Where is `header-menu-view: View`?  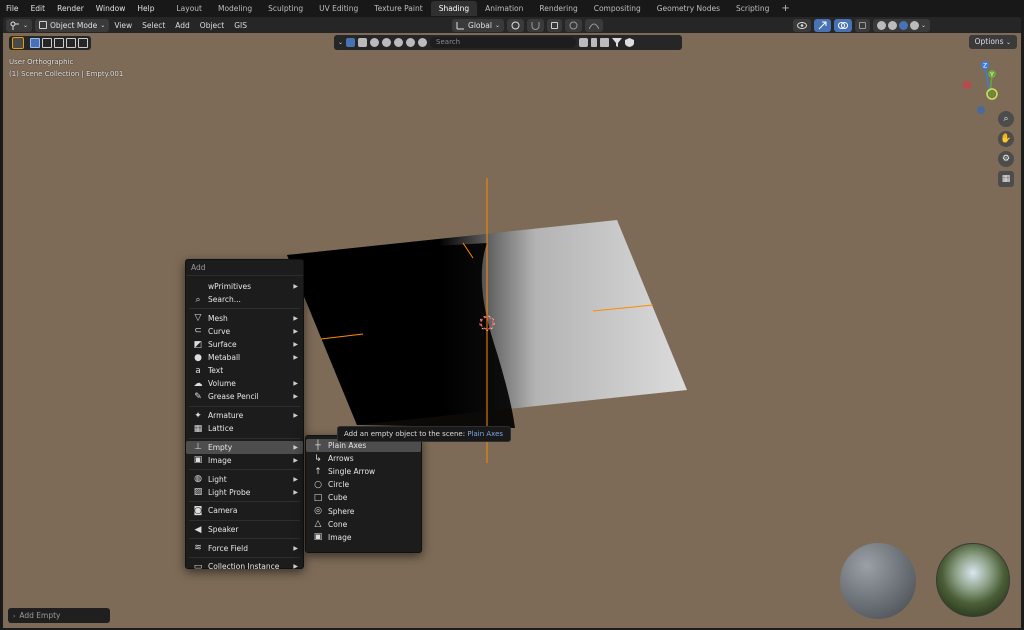 header-menu-view: View is located at coordinates (123, 25).